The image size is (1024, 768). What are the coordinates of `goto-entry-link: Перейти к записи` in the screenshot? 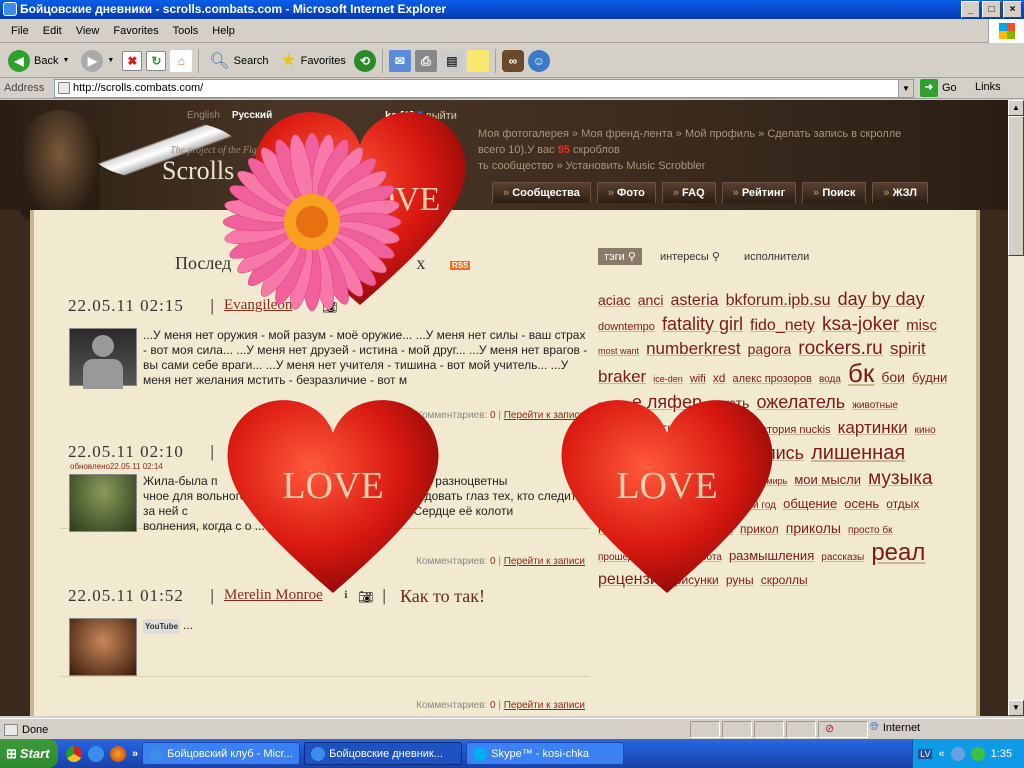 It's located at (544, 705).